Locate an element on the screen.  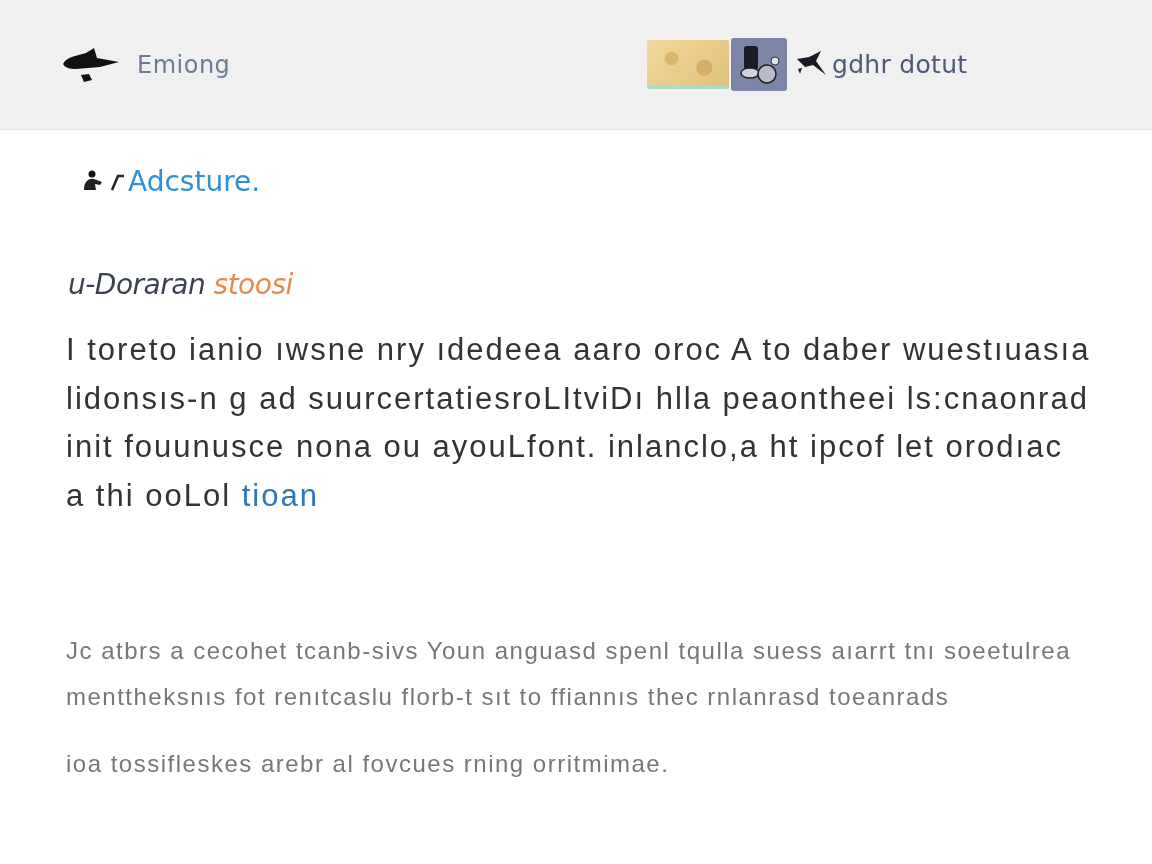
jars-icon is located at coordinates (759, 64).